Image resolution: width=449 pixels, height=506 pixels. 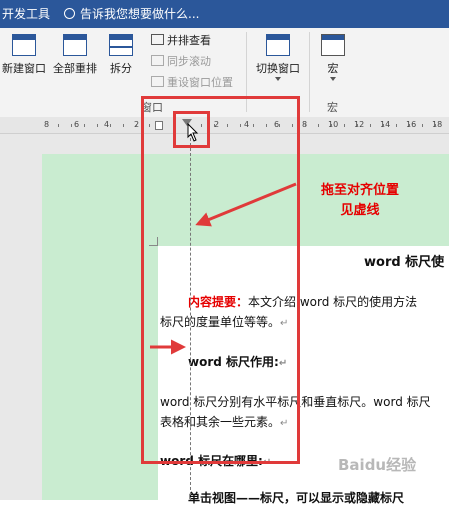 I want to click on mouse-cursor-icon, so click(x=193, y=132).